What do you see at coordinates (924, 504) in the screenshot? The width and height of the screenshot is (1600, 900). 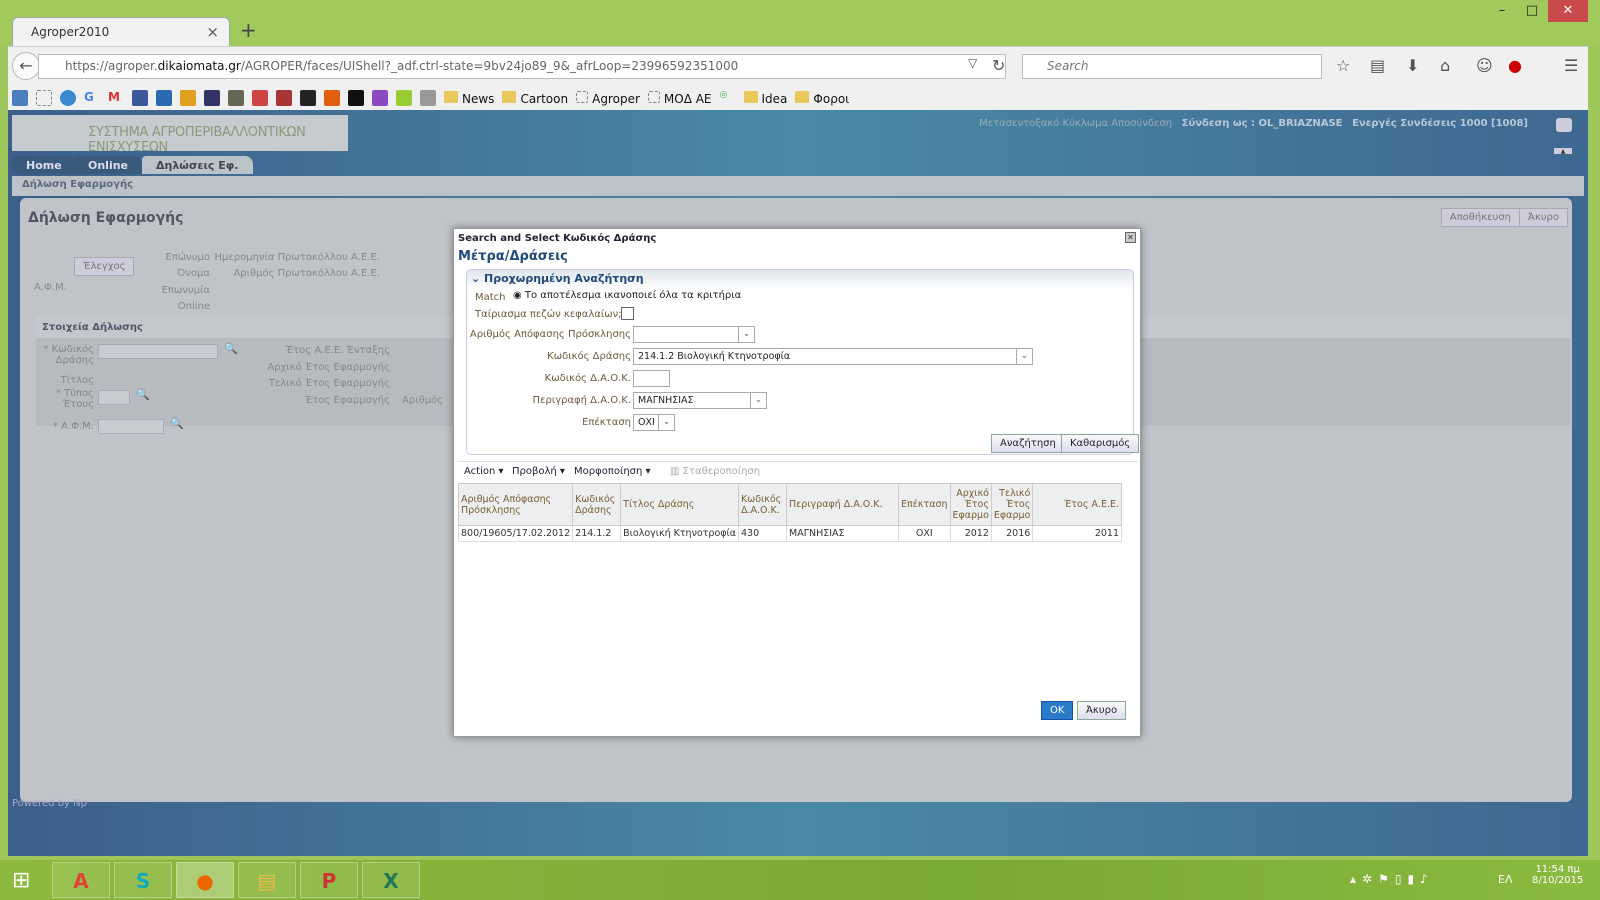 I see `column-header: Επέκταση` at bounding box center [924, 504].